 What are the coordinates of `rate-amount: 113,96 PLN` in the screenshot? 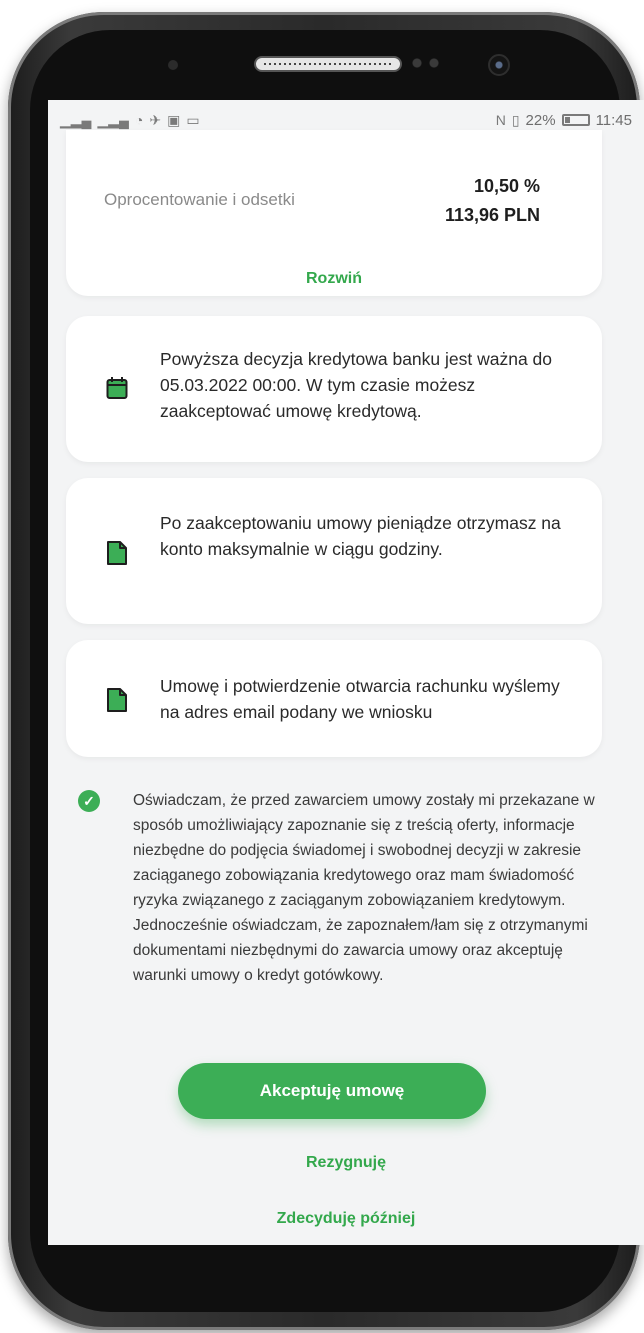 It's located at (492, 215).